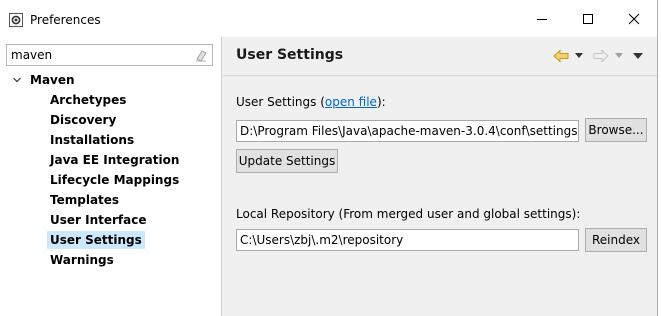  I want to click on user-settings-label-pre: User Settings (, so click(280, 102).